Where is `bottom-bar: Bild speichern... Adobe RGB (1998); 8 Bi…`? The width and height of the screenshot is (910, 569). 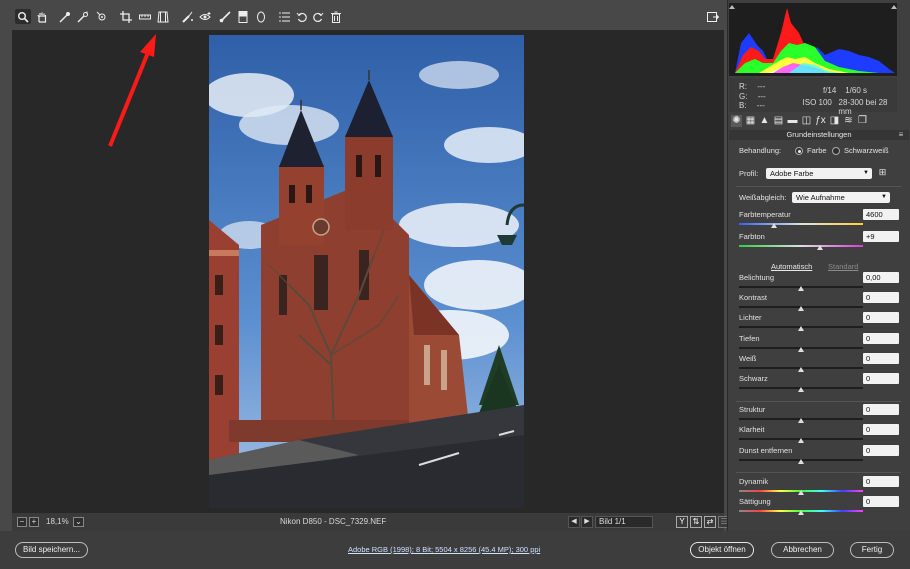
bottom-bar: Bild speichern... Adobe RGB (1998); 8 Bi… is located at coordinates (455, 550).